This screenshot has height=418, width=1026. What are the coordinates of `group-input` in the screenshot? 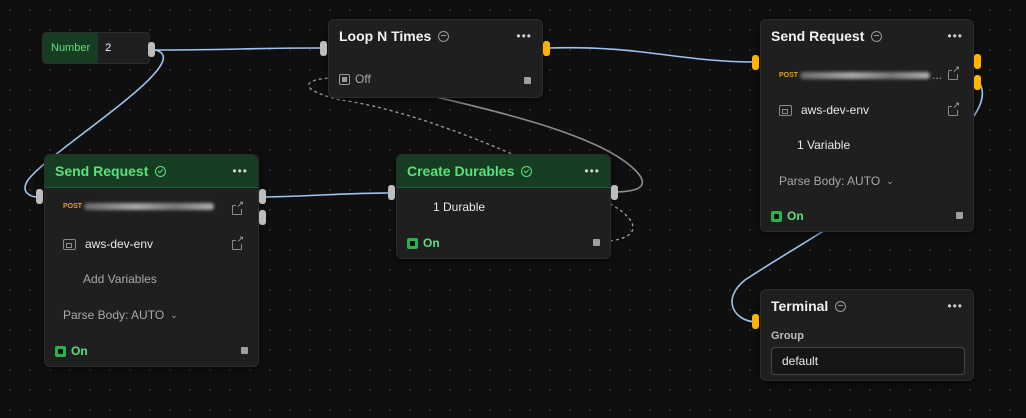 It's located at (868, 361).